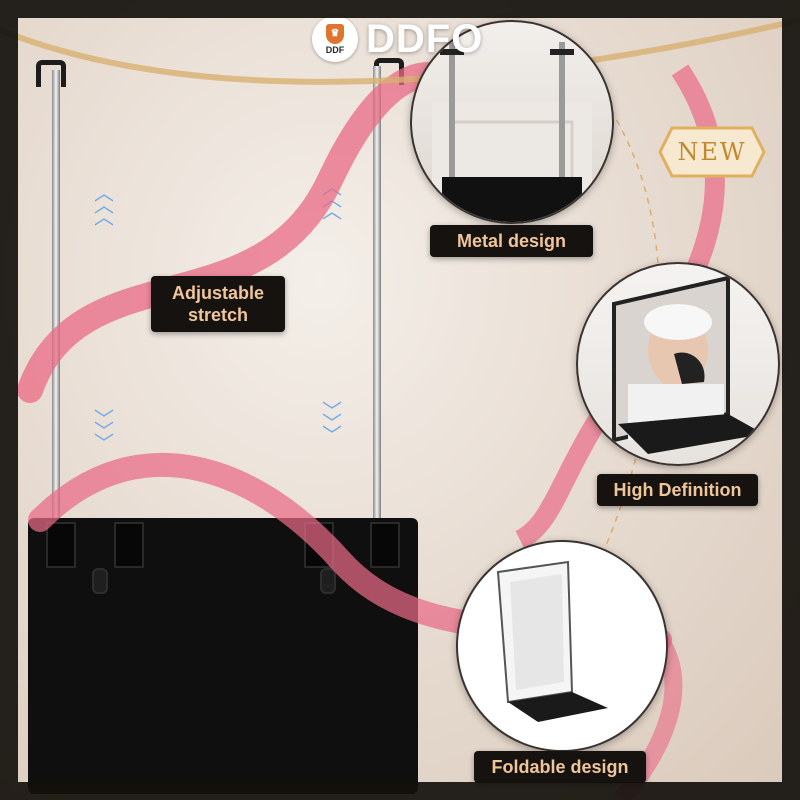 This screenshot has height=800, width=800. I want to click on feature-label-high-definition: High Definition, so click(677, 490).